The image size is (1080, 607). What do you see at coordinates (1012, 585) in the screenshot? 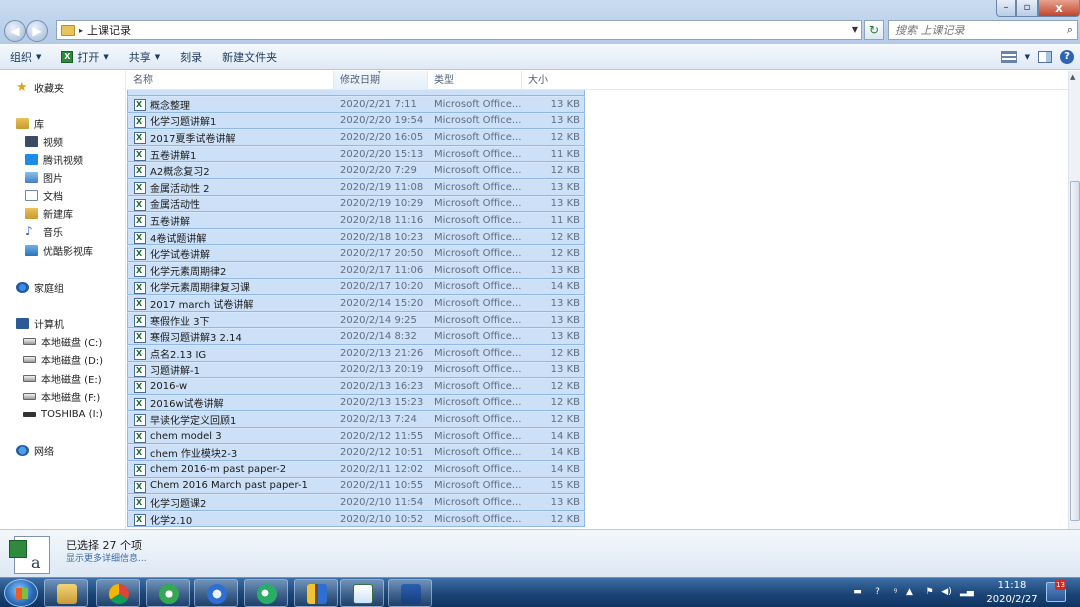
I see `clock-time: 11:18` at bounding box center [1012, 585].